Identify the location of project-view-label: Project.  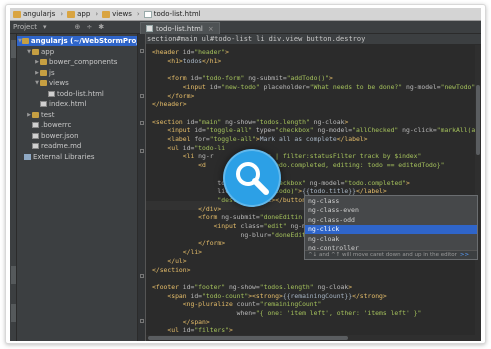
(25, 27).